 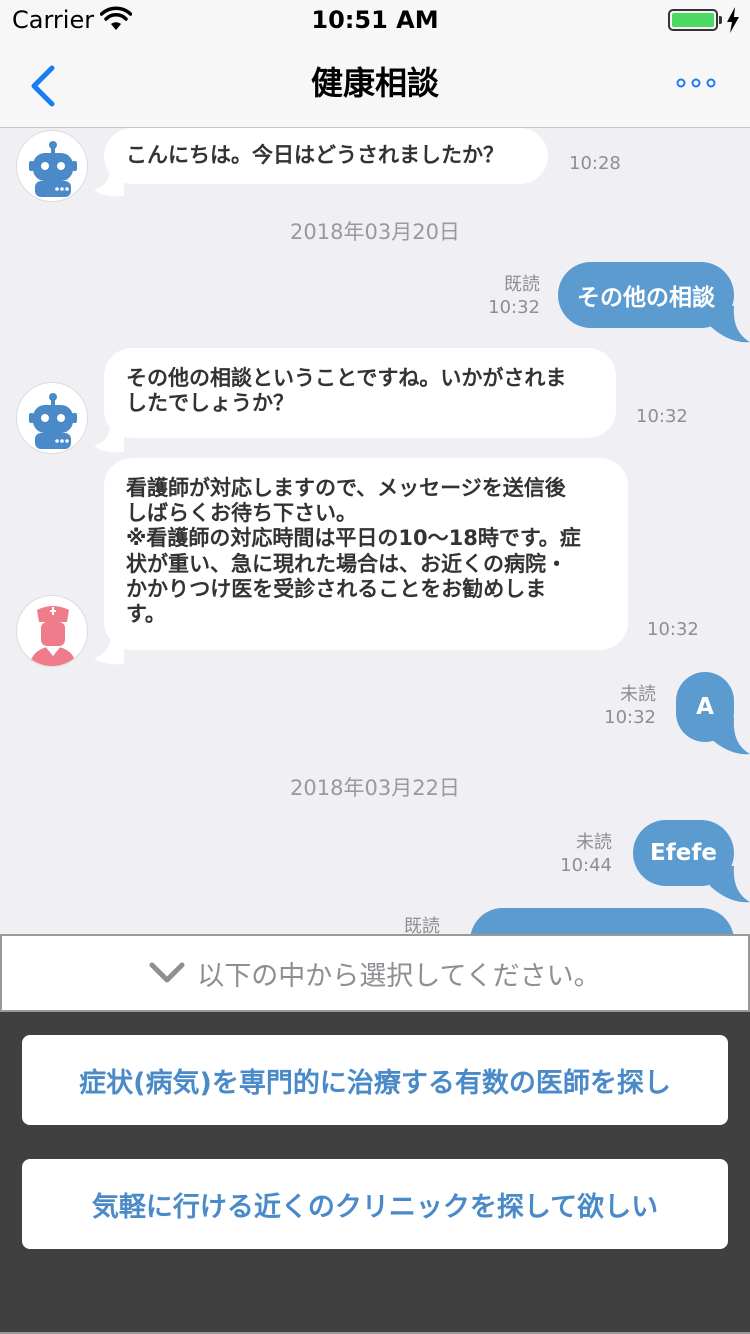 What do you see at coordinates (375, 788) in the screenshot?
I see `date-separator: 2018年03月22日` at bounding box center [375, 788].